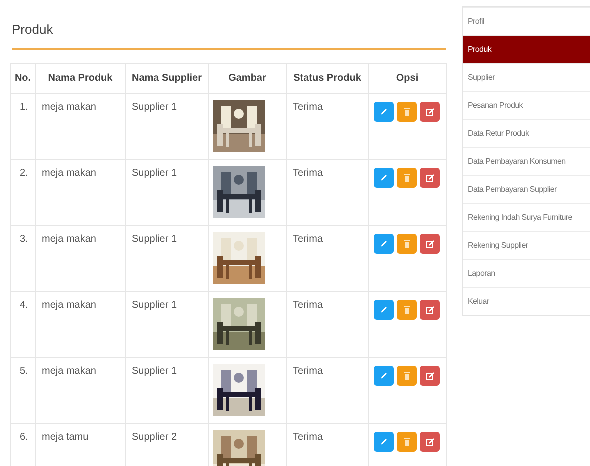  I want to click on column-header: No., so click(23, 79).